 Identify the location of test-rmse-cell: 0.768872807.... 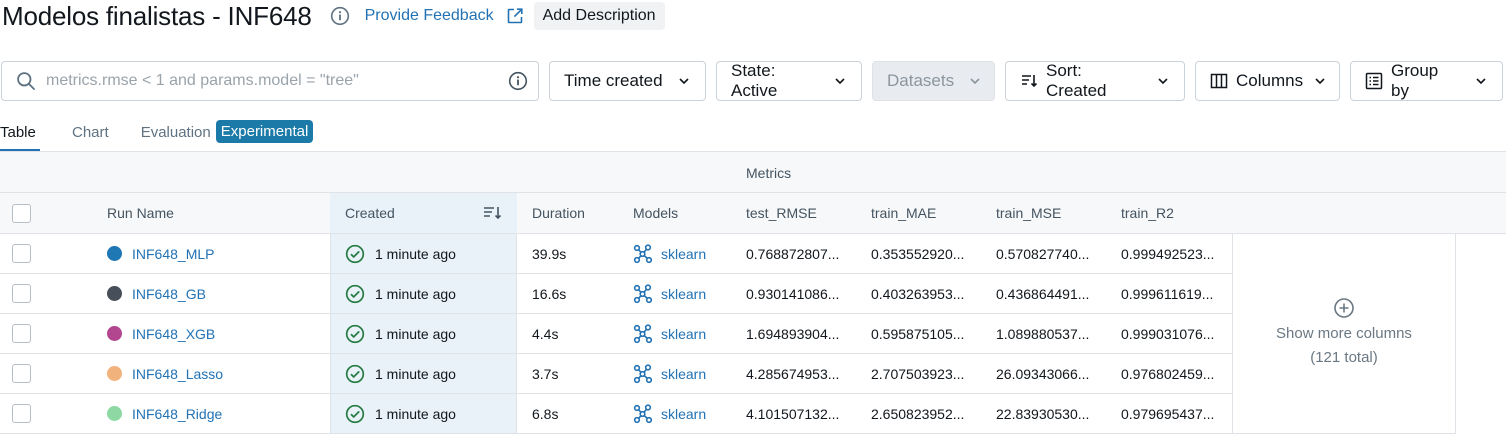
(793, 253).